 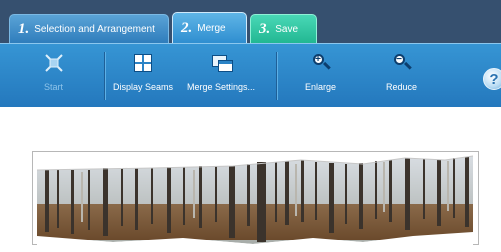 What do you see at coordinates (53, 63) in the screenshot?
I see `start-icon` at bounding box center [53, 63].